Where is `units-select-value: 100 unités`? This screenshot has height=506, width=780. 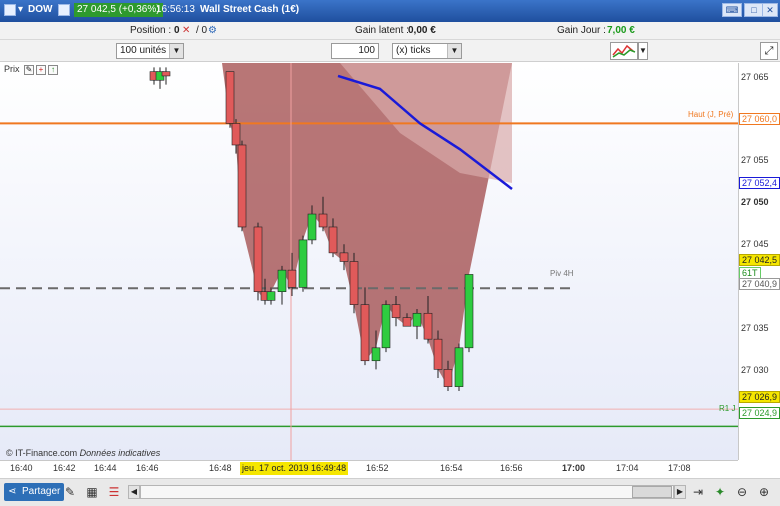 units-select-value: 100 unités is located at coordinates (143, 50).